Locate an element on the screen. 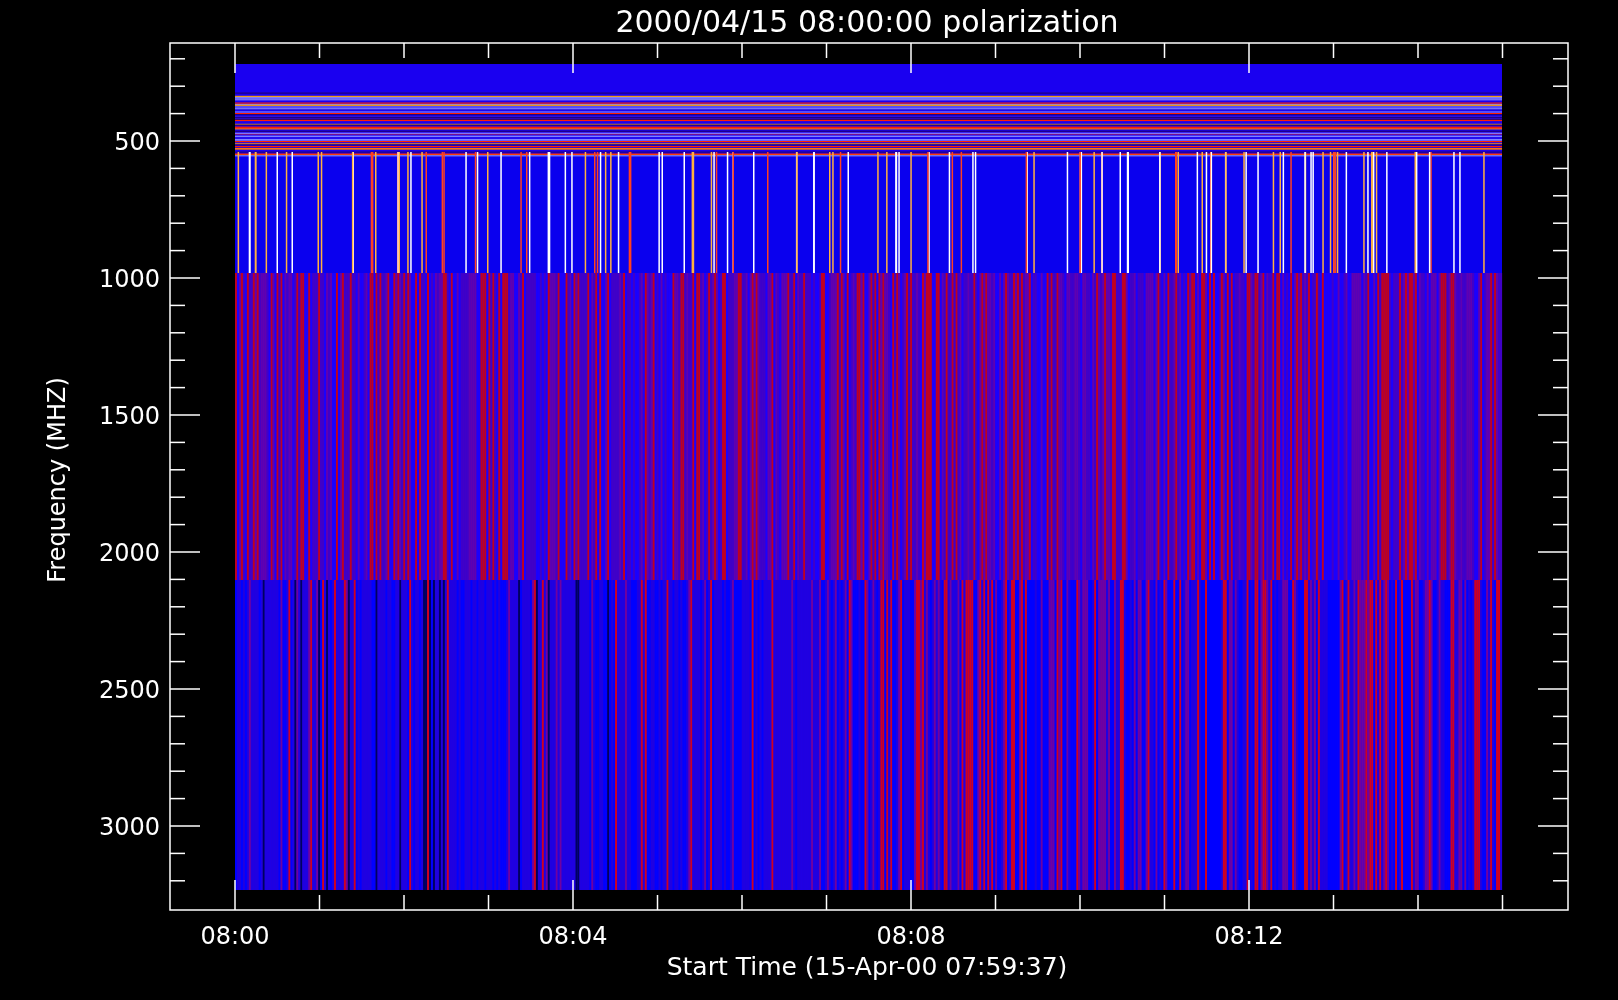 The image size is (1618, 1000). x-tick-label: 08:00 is located at coordinates (235, 936).